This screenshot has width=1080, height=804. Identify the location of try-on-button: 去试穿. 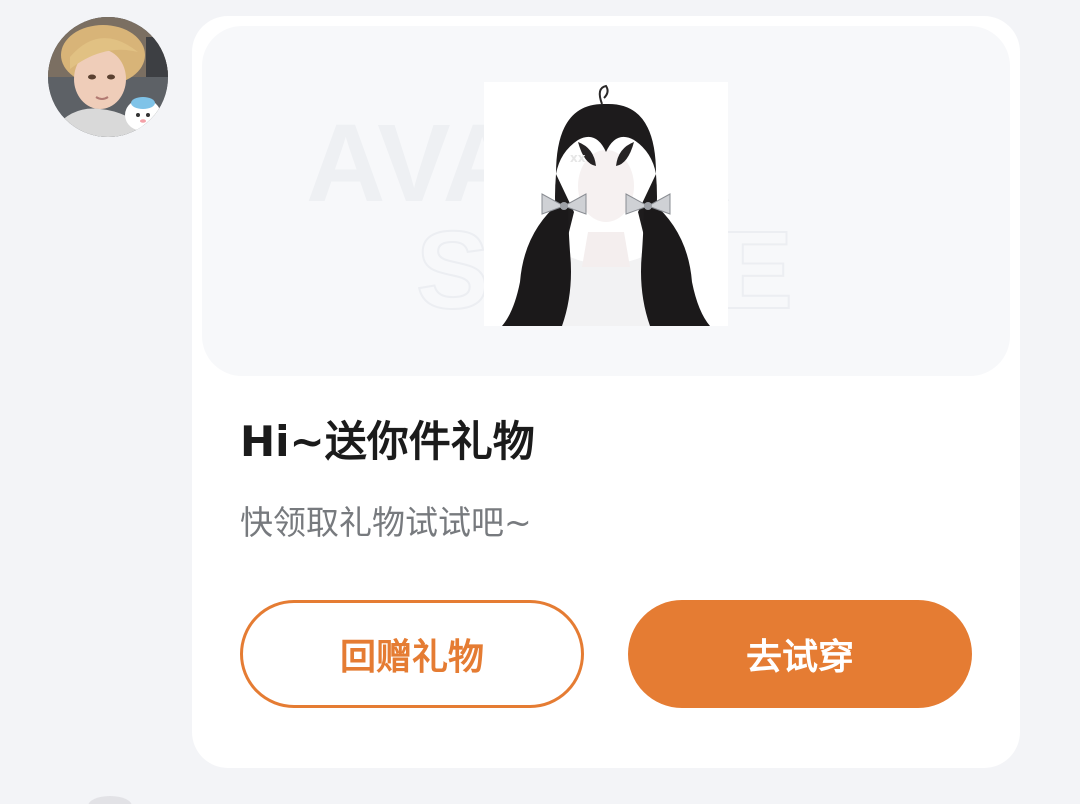
(800, 654).